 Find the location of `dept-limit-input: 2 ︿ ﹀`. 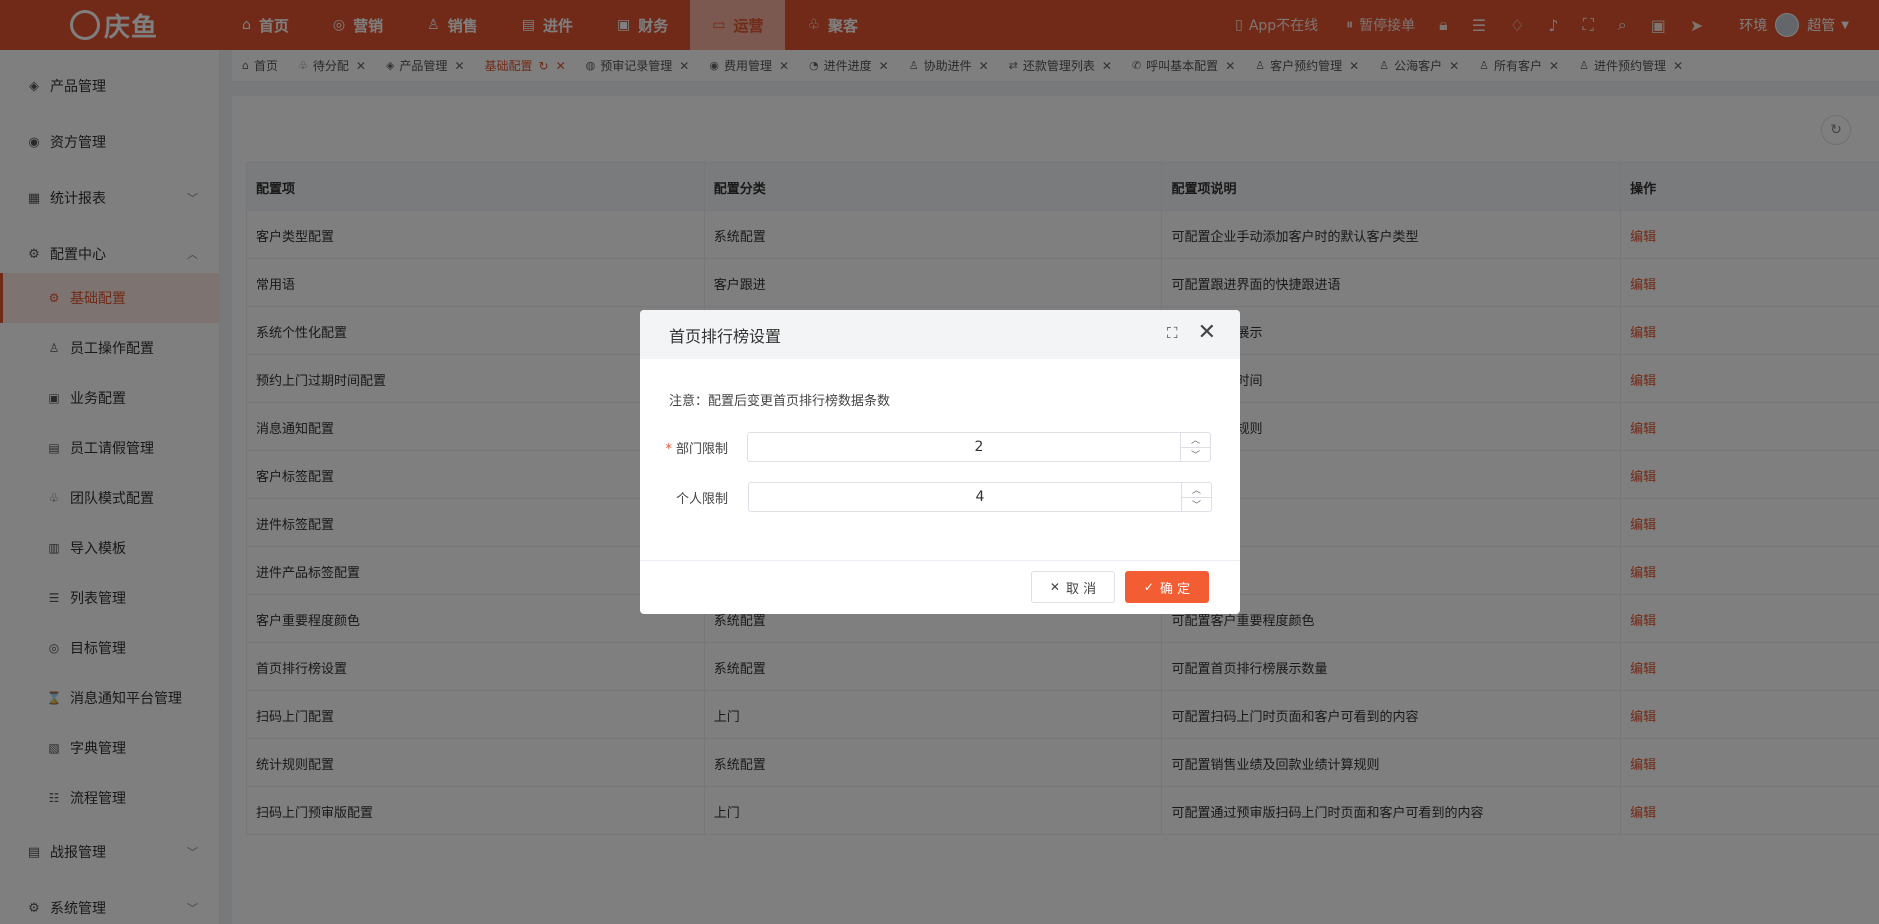

dept-limit-input: 2 ︿ ﹀ is located at coordinates (979, 447).